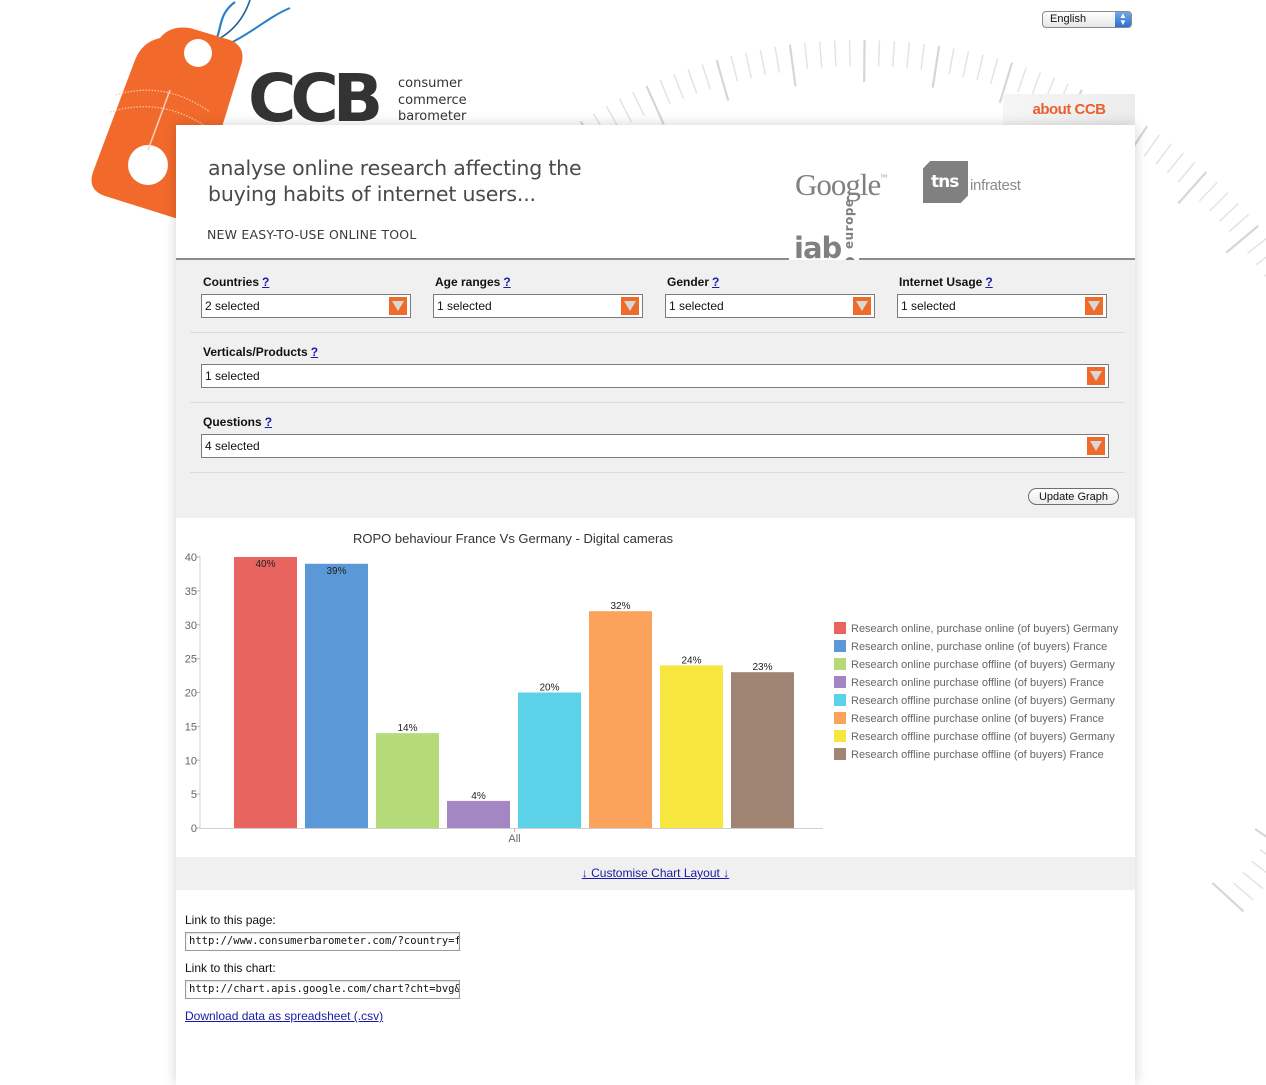 Image resolution: width=1266 pixels, height=1085 pixels. Describe the element at coordinates (268, 422) in the screenshot. I see `questions-help-link: ?` at that location.